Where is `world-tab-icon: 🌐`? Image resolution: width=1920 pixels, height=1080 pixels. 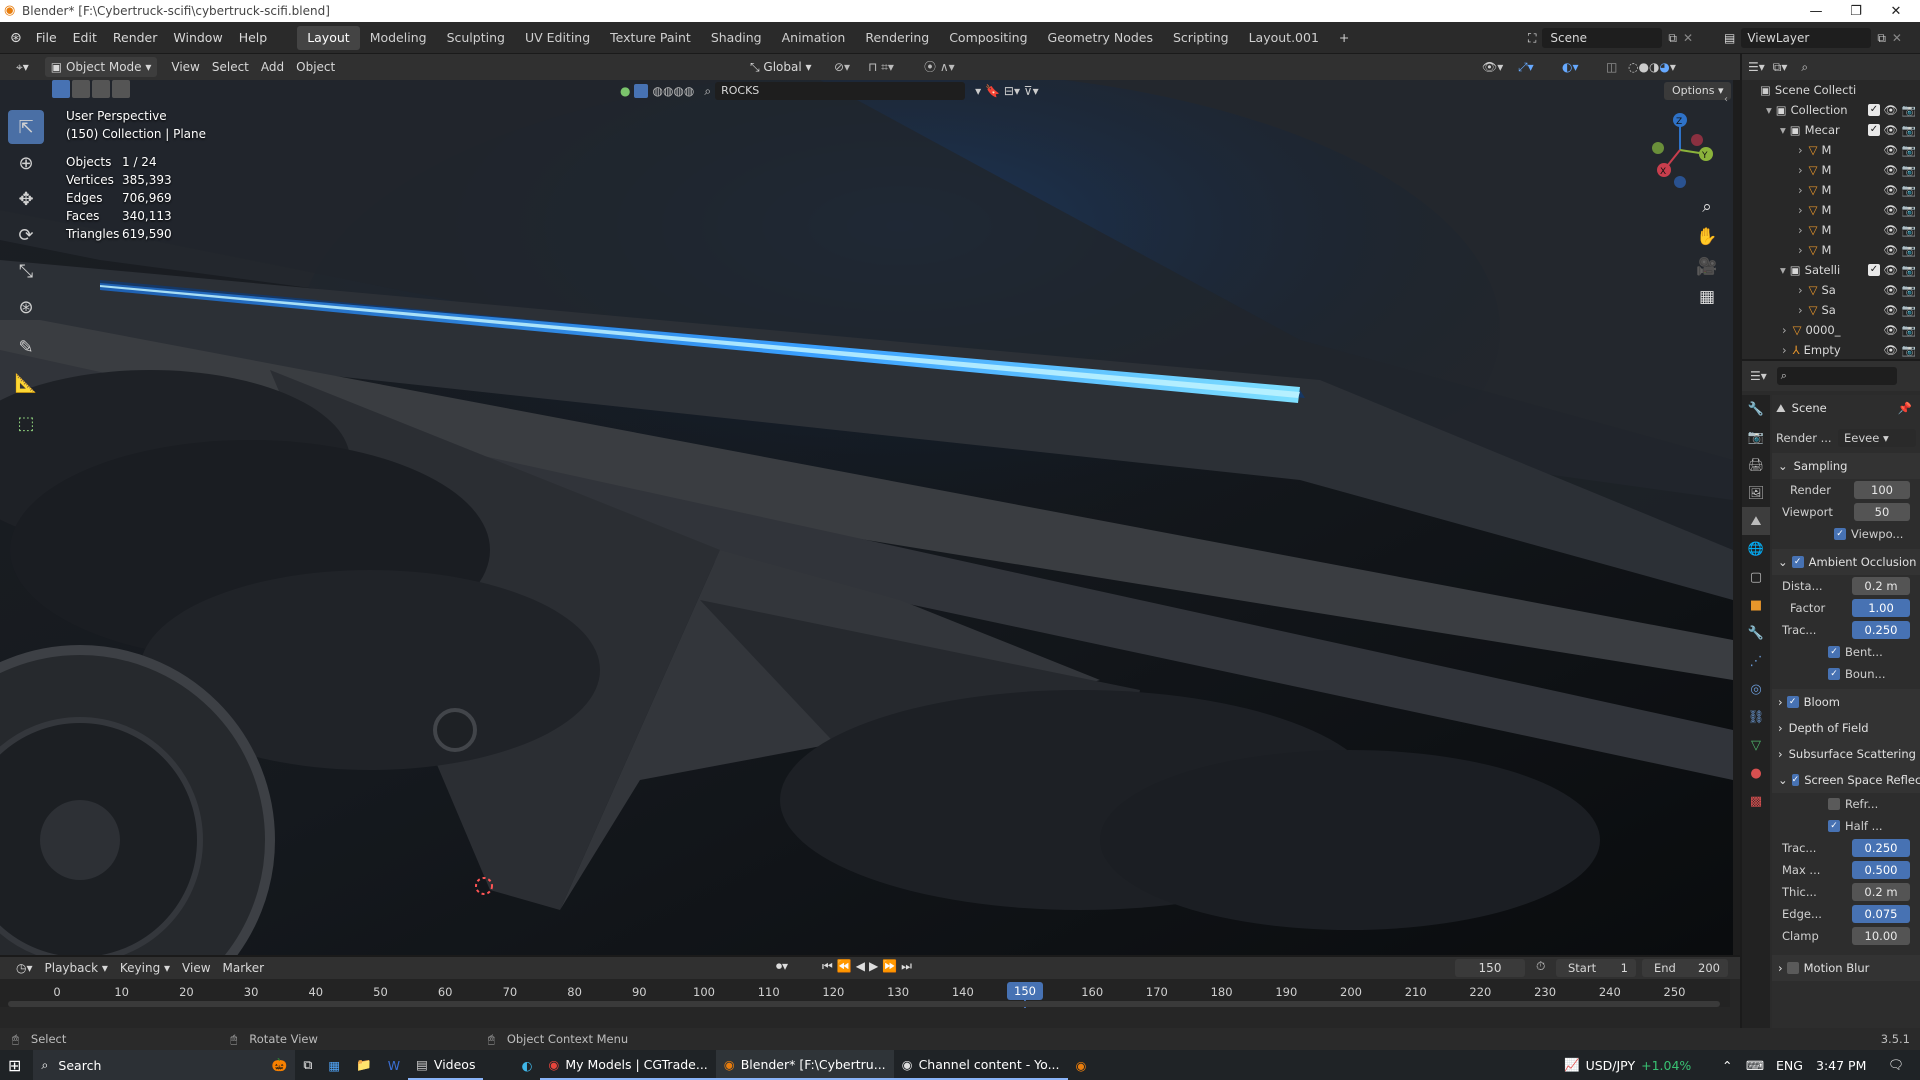 world-tab-icon: 🌐 is located at coordinates (1756, 549).